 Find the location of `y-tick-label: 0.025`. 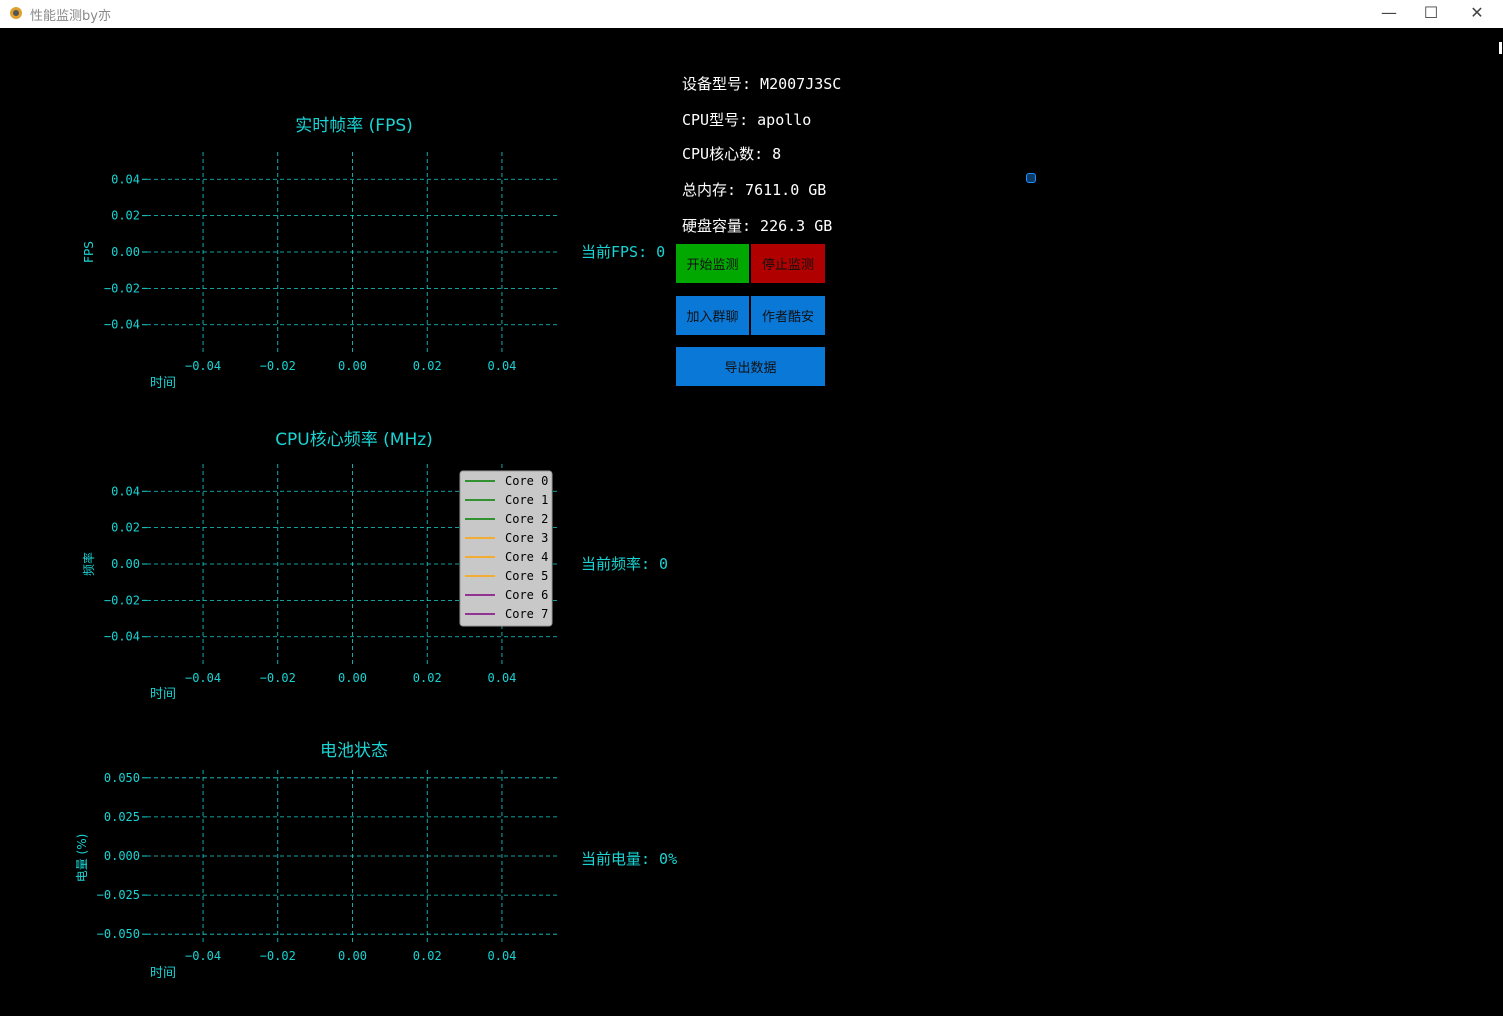

y-tick-label: 0.025 is located at coordinates (122, 817).